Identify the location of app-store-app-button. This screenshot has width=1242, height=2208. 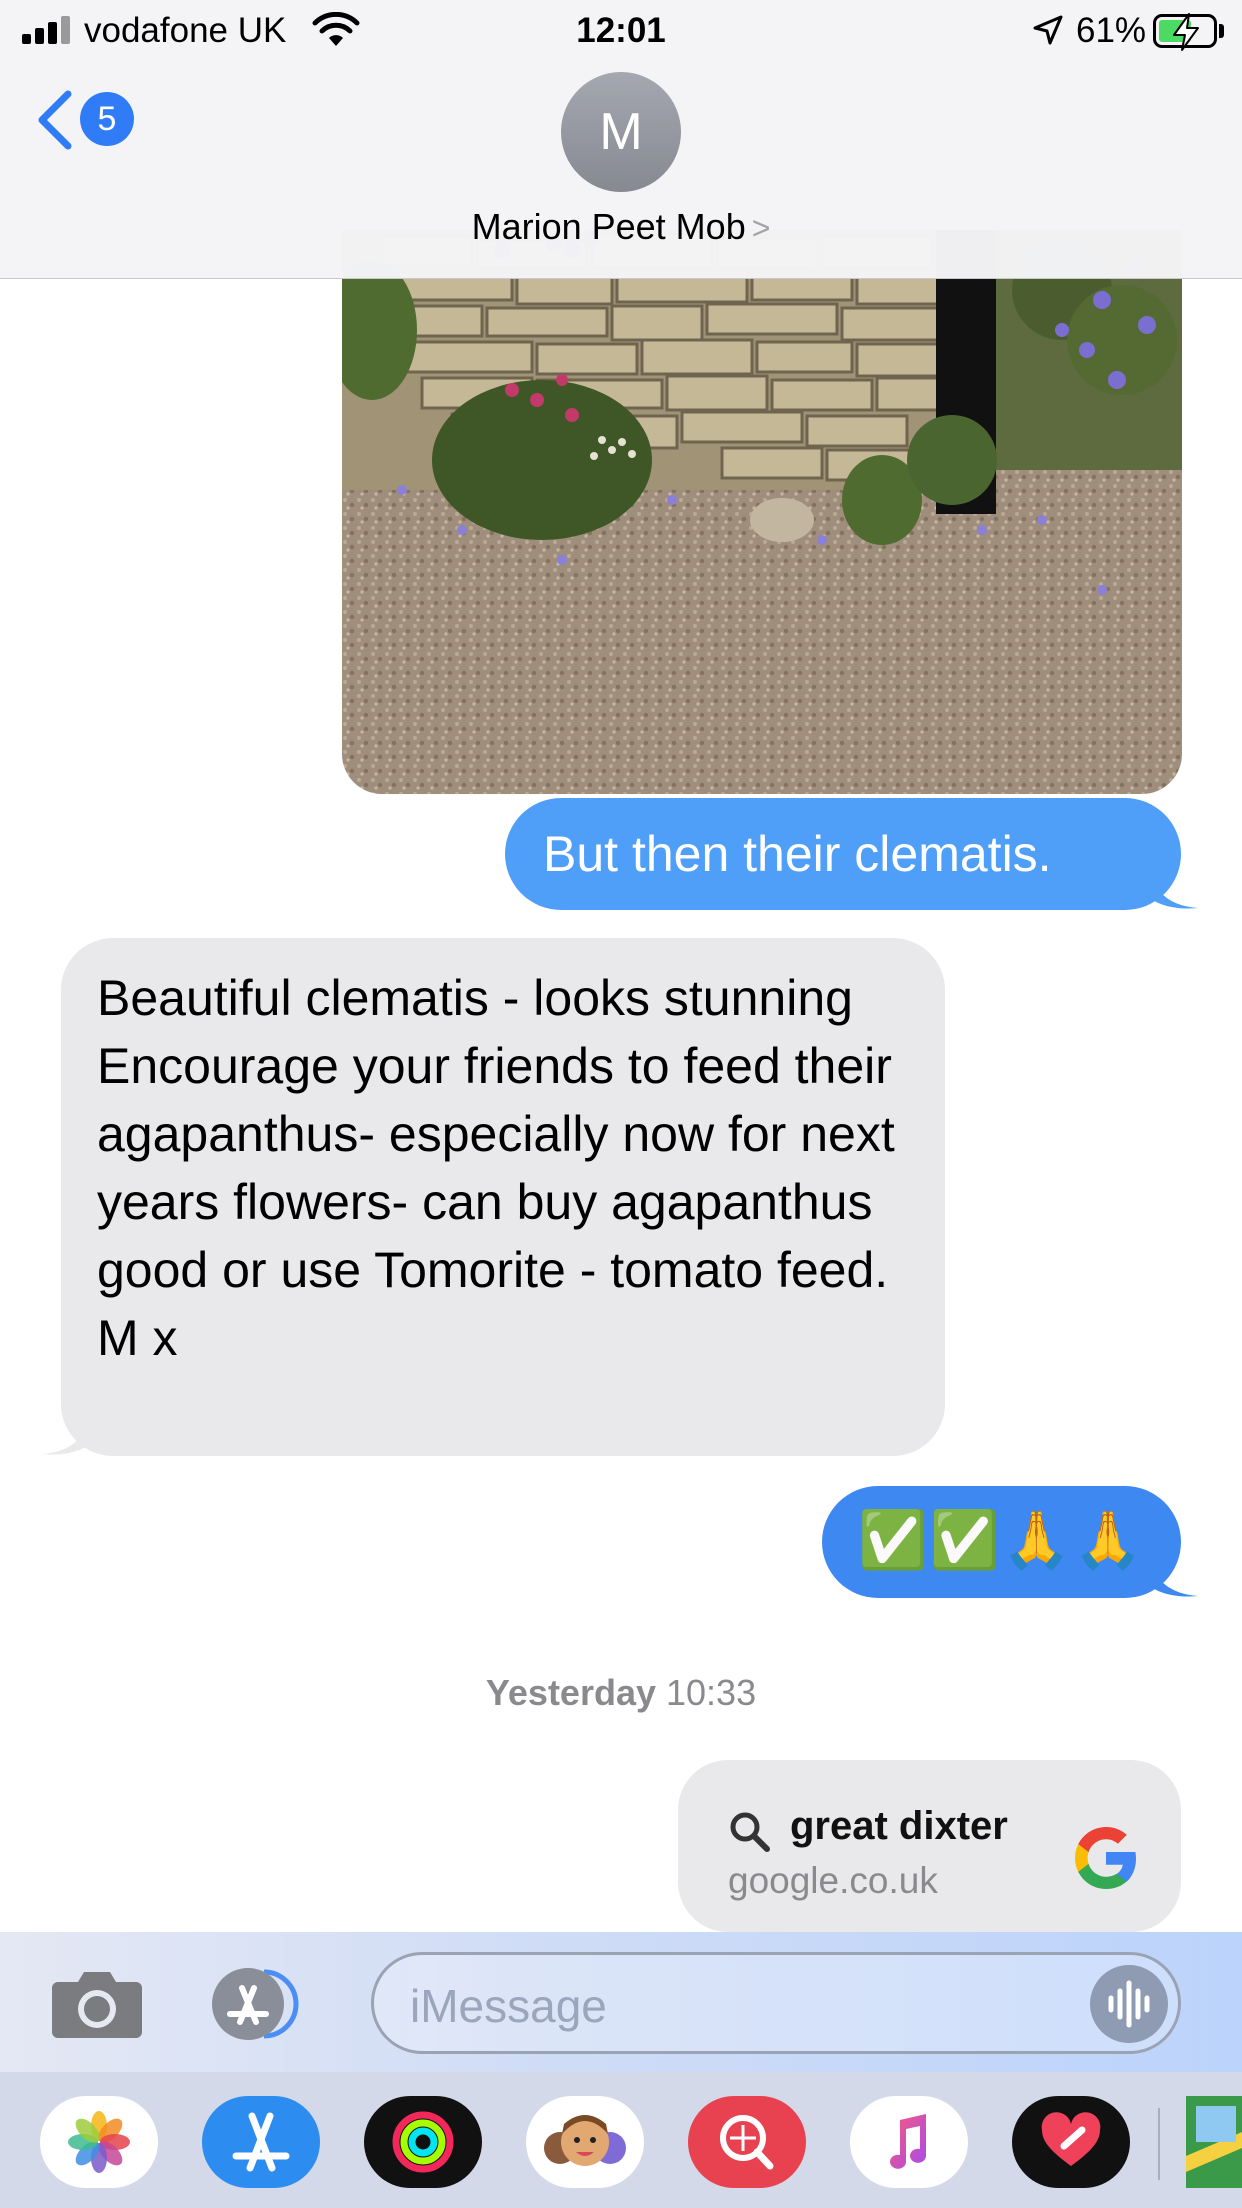
(261, 2142).